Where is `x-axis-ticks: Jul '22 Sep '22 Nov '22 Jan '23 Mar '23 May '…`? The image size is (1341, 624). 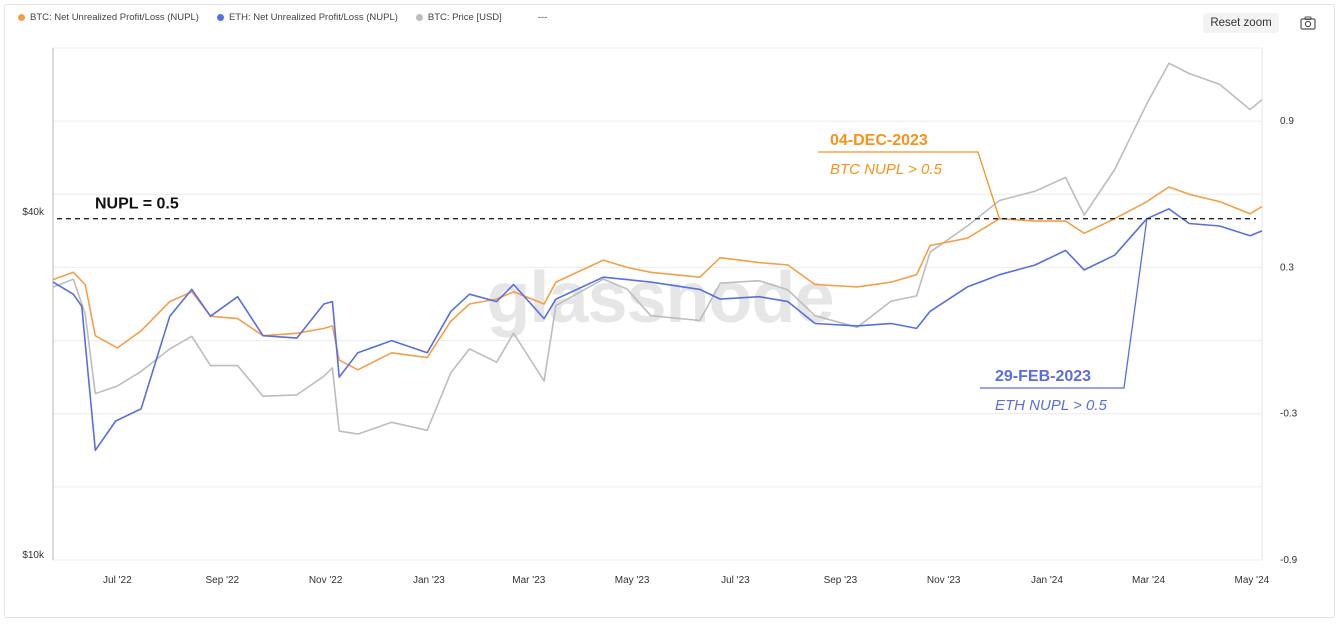 x-axis-ticks: Jul '22 Sep '22 Nov '22 Jan '23 Mar '23 May '… is located at coordinates (686, 580).